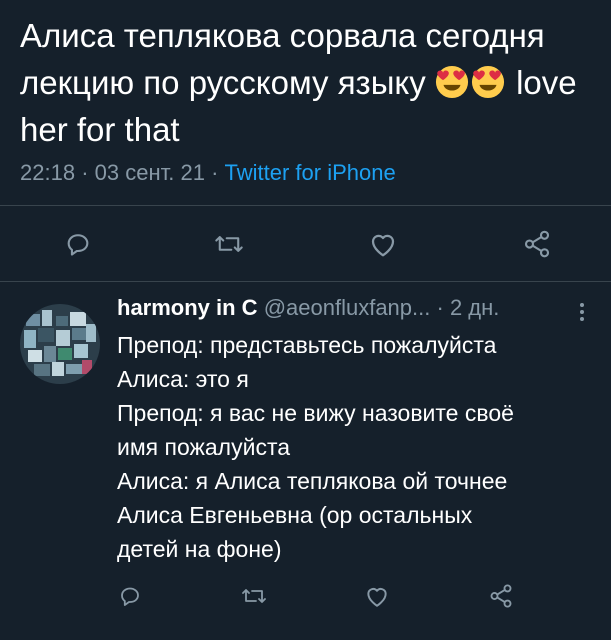  I want to click on divider, so click(305, 205).